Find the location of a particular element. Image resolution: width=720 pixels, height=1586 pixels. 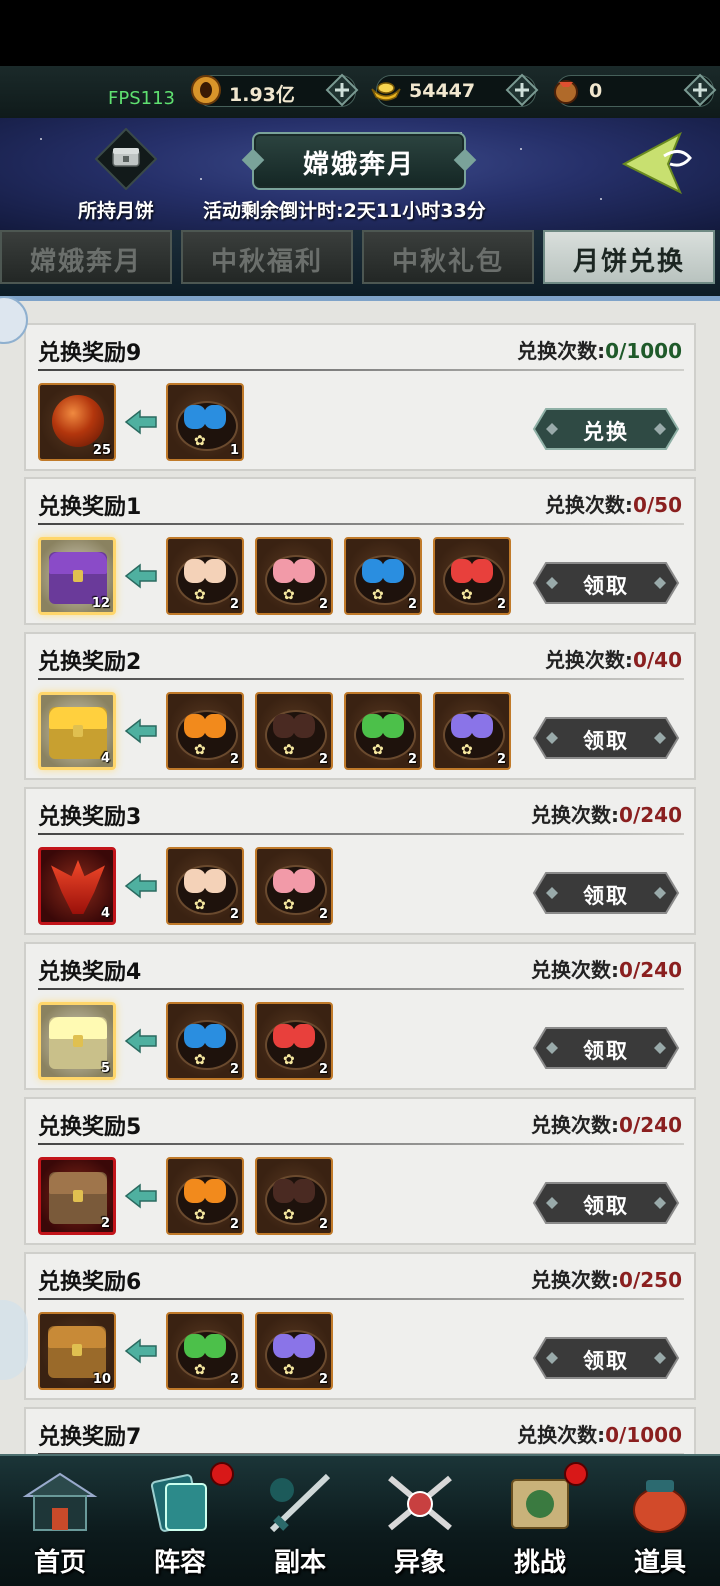

nav-lineup: 阵容 is located at coordinates (180, 1521).